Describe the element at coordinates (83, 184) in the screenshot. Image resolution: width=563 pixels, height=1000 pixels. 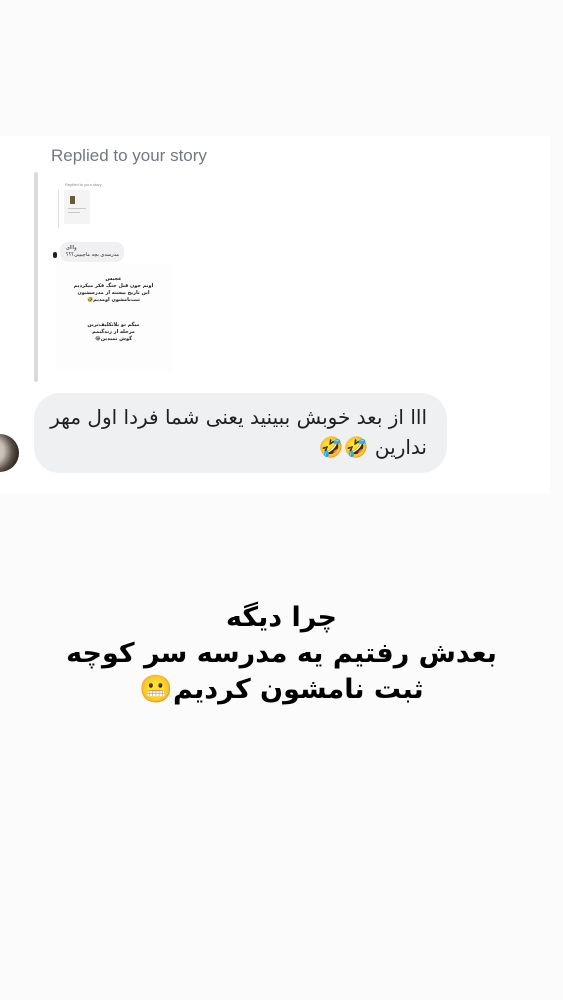
I see `mini-replied-label: Replied to your story` at that location.